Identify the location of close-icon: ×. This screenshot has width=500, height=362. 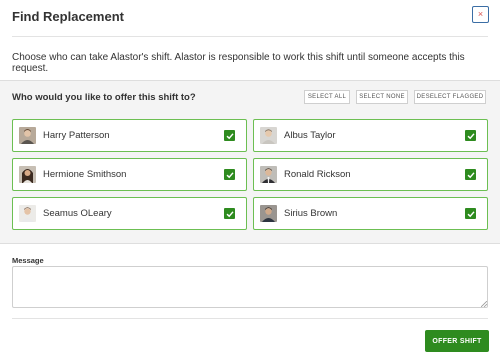
(480, 14).